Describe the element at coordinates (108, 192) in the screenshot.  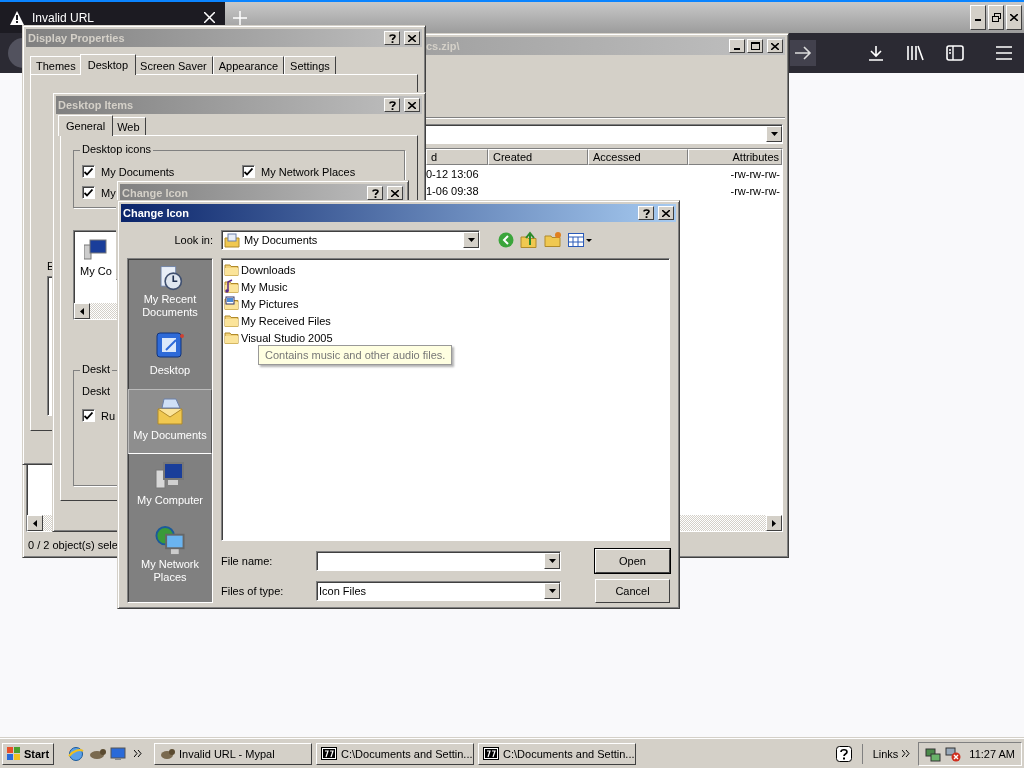
I see `checkbox-label: My` at that location.